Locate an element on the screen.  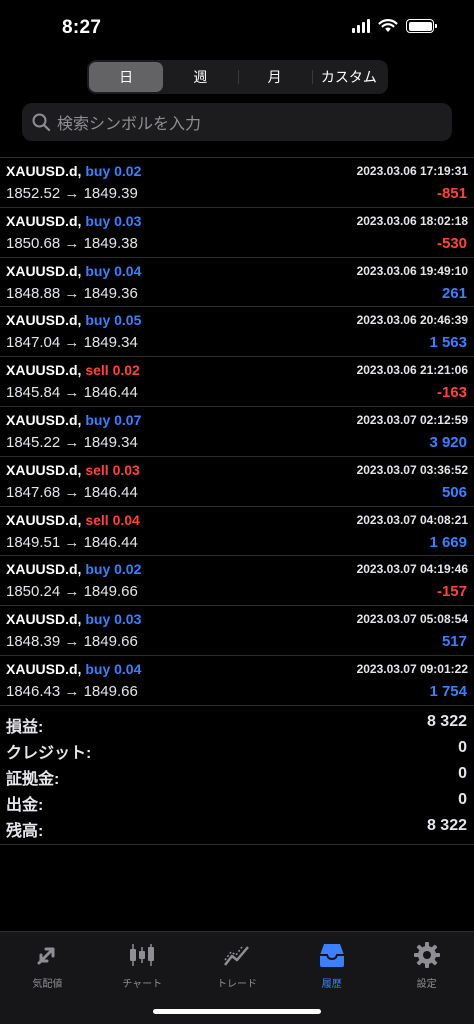
account-summary: 損益: 8 322 クレジット: 0 証拠金: 0 出金: 0 残高: 8 322 is located at coordinates (237, 777).